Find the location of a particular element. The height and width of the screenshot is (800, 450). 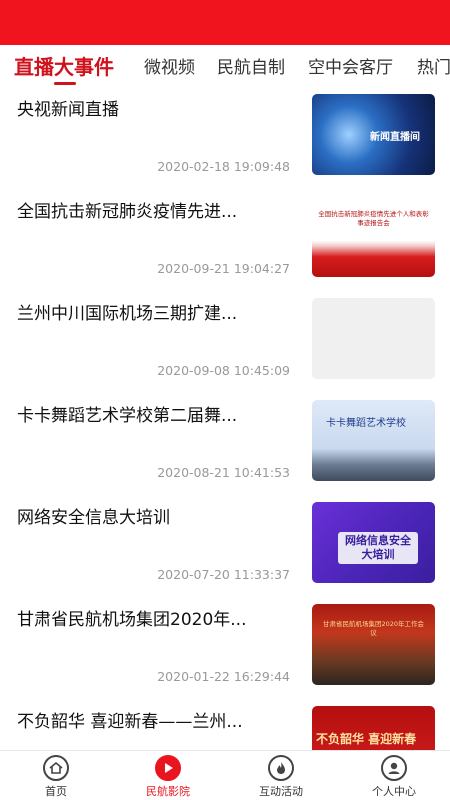

thumbnail-text: 卡卡舞蹈艺术学校 is located at coordinates (366, 423).